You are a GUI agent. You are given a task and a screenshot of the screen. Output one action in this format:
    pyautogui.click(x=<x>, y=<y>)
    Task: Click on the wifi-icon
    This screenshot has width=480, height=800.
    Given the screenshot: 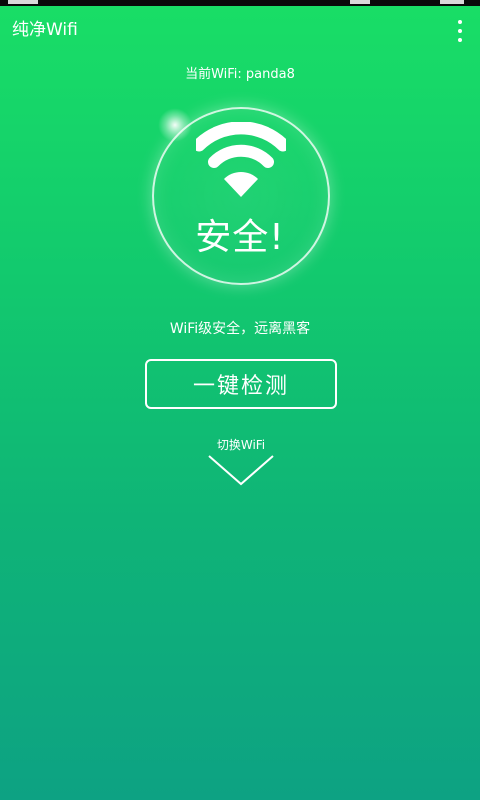 What is the action you would take?
    pyautogui.click(x=241, y=159)
    